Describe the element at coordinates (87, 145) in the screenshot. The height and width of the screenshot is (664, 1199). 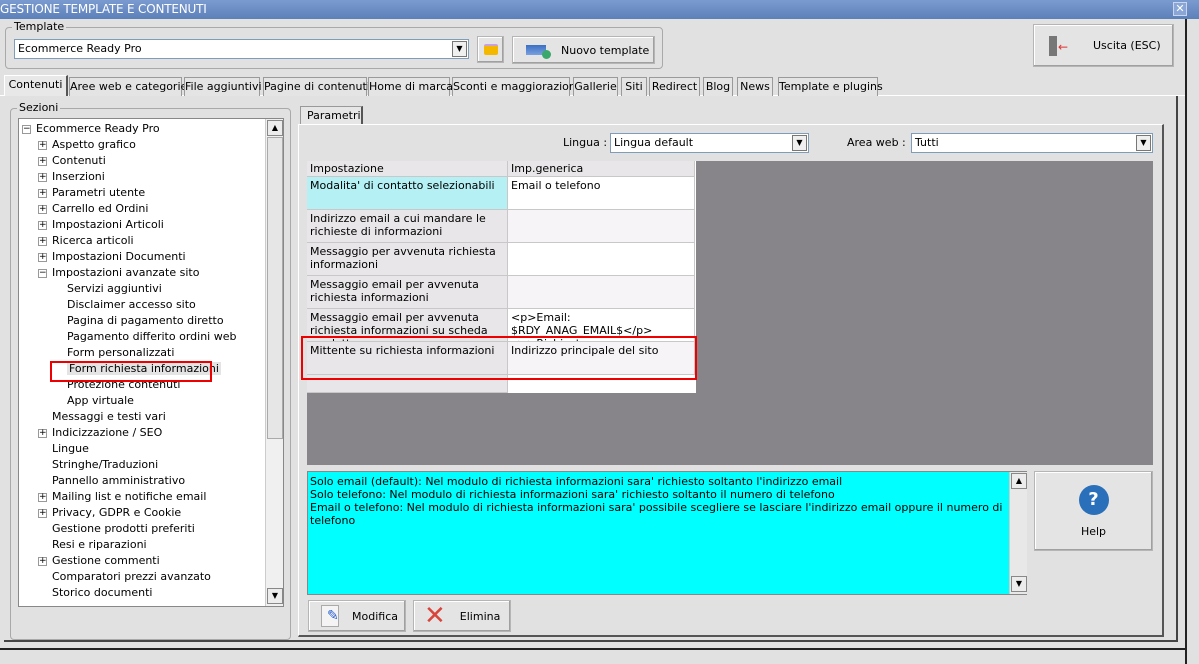
I see `tree-item: + Aspetto grafico` at that location.